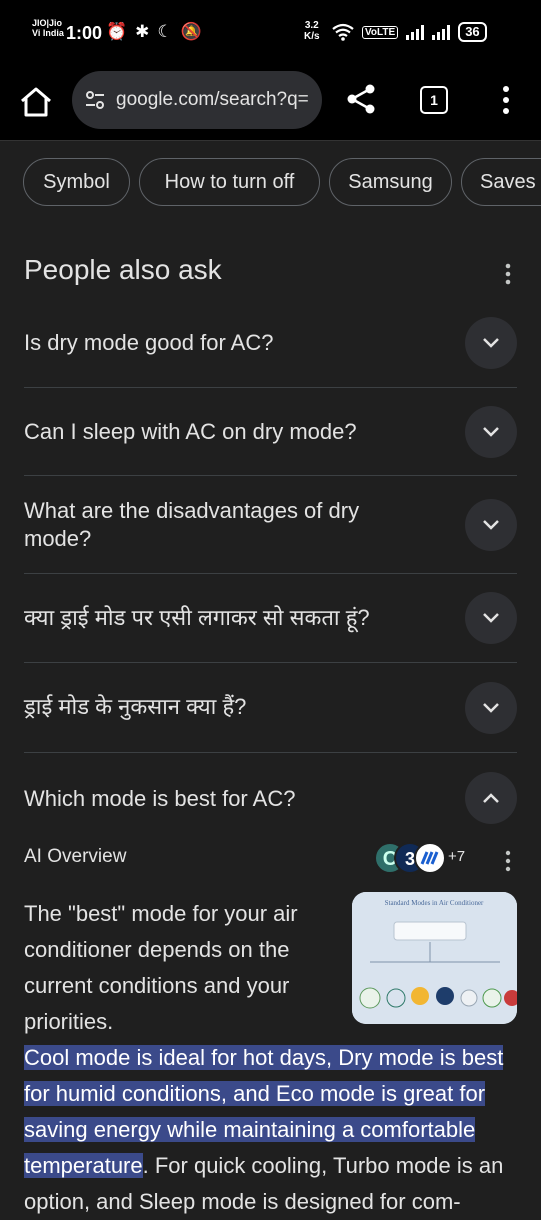 This screenshot has height=1220, width=541. What do you see at coordinates (36, 102) in the screenshot?
I see `home-icon` at bounding box center [36, 102].